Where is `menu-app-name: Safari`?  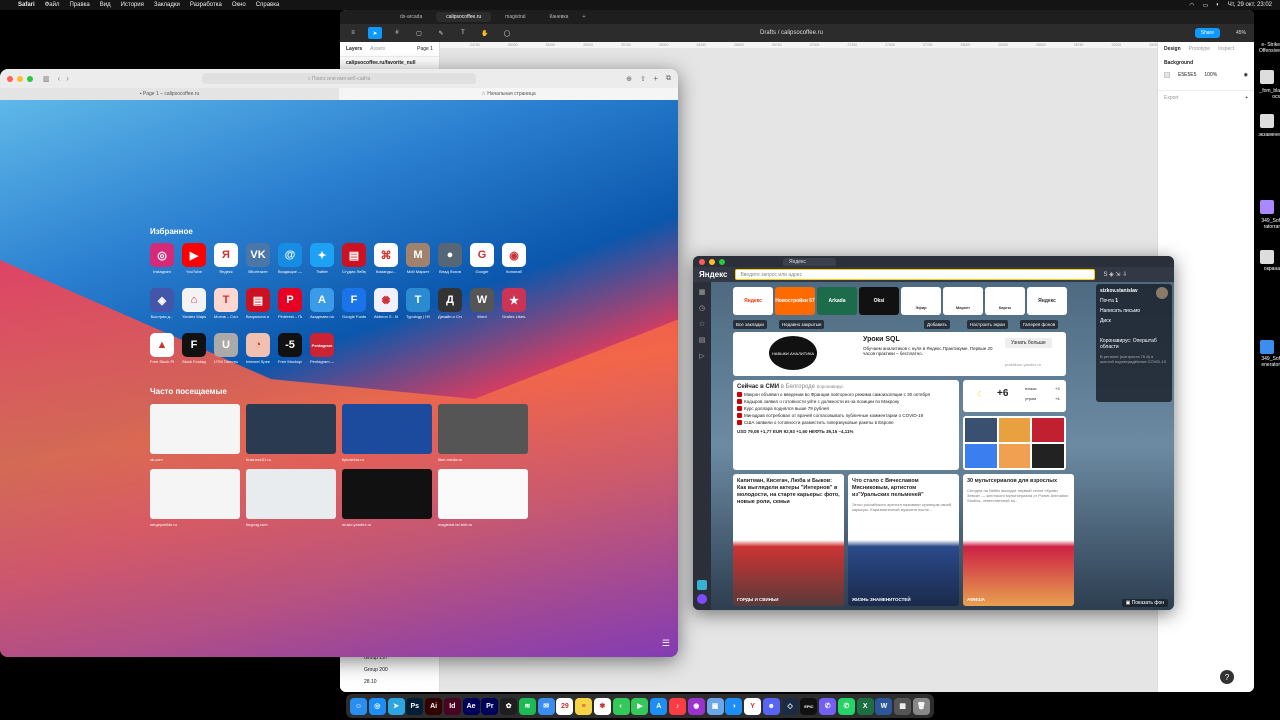
menu-app-name: Safari is located at coordinates (26, 5).